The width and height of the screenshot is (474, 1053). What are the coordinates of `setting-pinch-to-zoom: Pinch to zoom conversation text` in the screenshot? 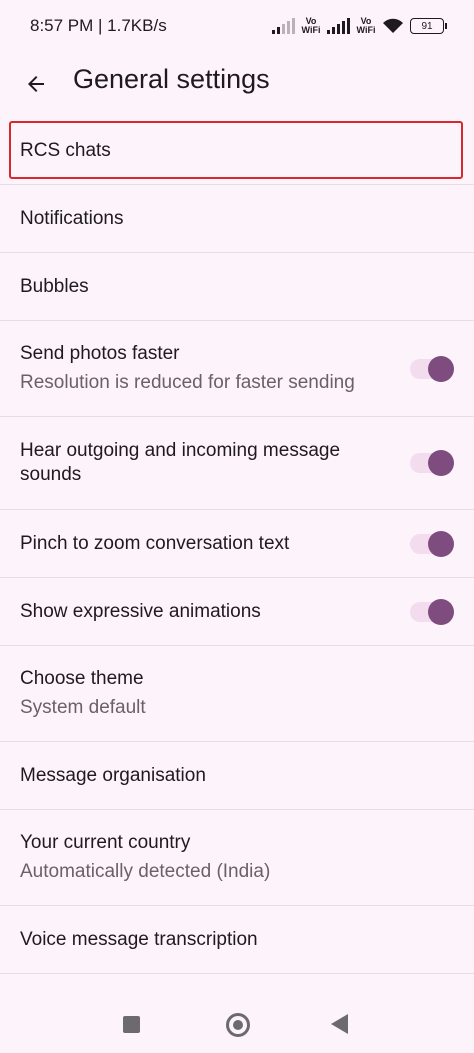 It's located at (237, 544).